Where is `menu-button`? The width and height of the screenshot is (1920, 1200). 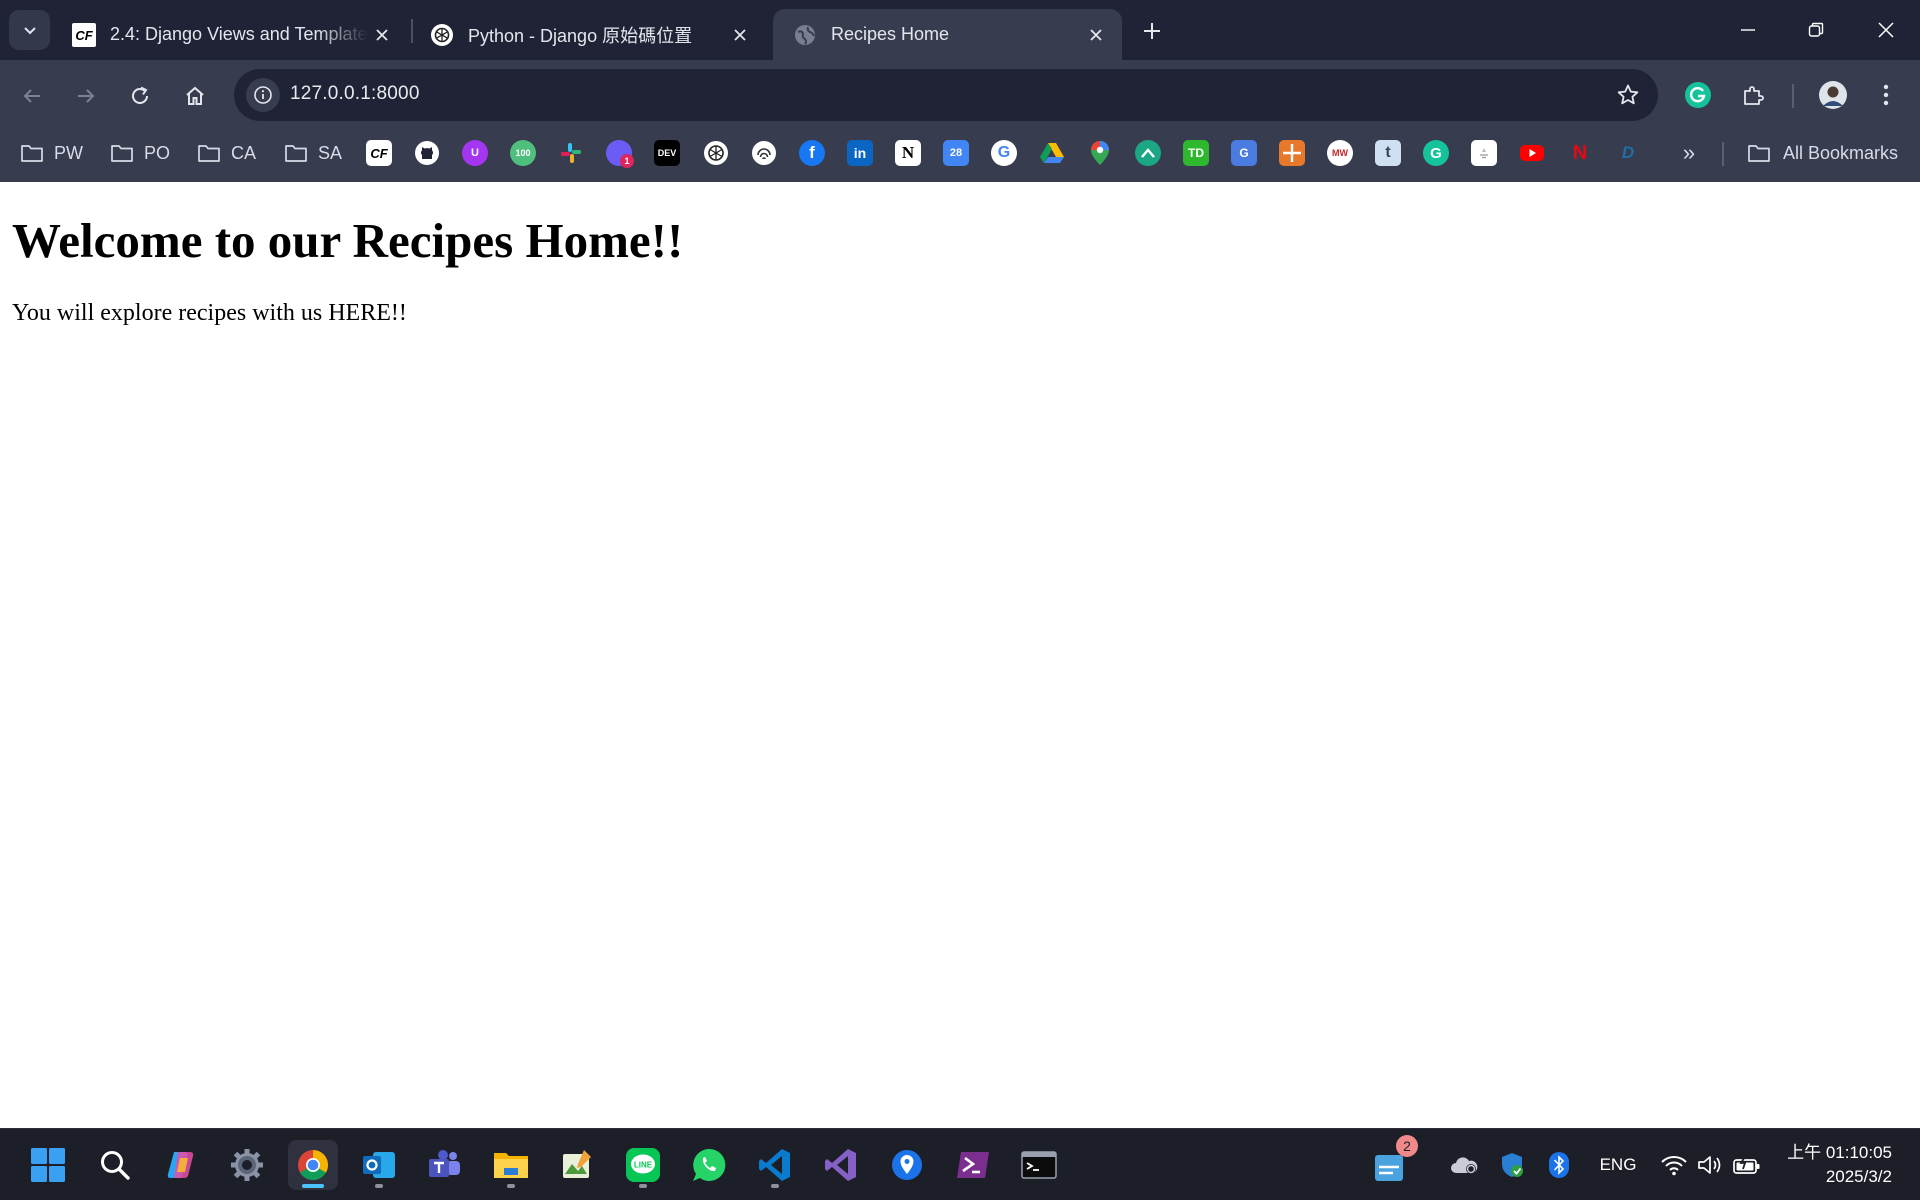
menu-button is located at coordinates (1886, 95).